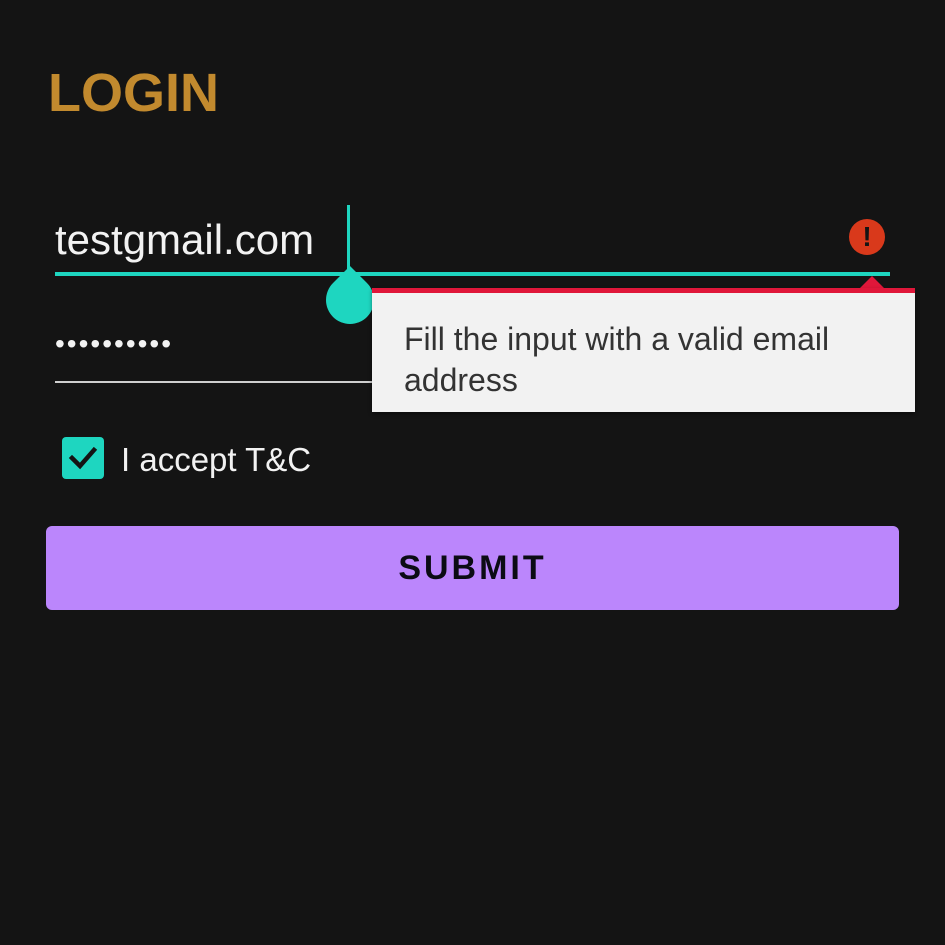 The height and width of the screenshot is (945, 945). What do you see at coordinates (348, 239) in the screenshot?
I see `text-cursor` at bounding box center [348, 239].